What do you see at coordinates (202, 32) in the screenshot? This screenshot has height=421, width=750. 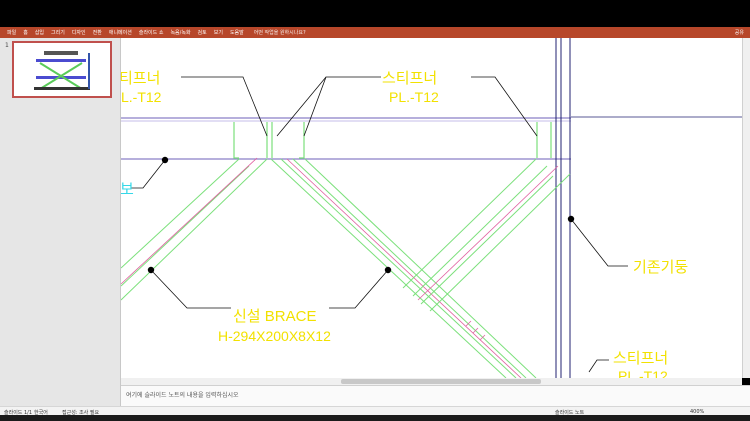 I see `tab-review: 검토` at bounding box center [202, 32].